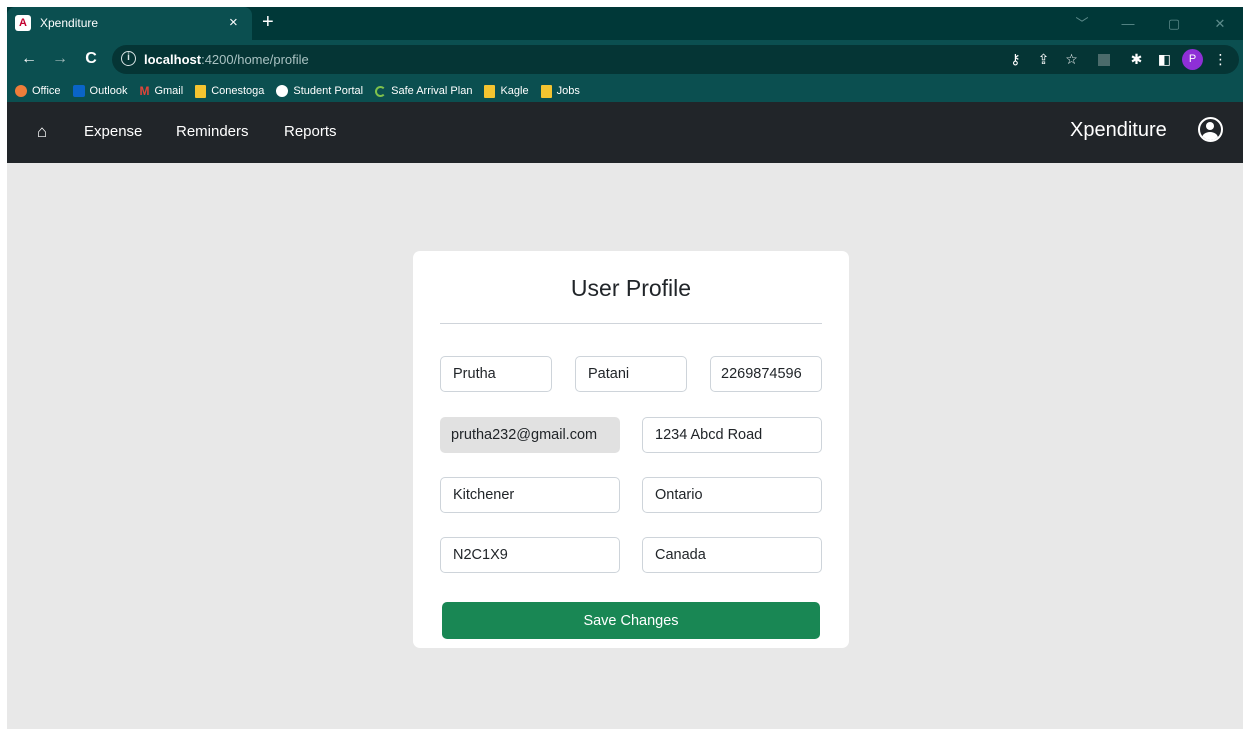  What do you see at coordinates (46, 91) in the screenshot?
I see `bookmark-label: Office` at bounding box center [46, 91].